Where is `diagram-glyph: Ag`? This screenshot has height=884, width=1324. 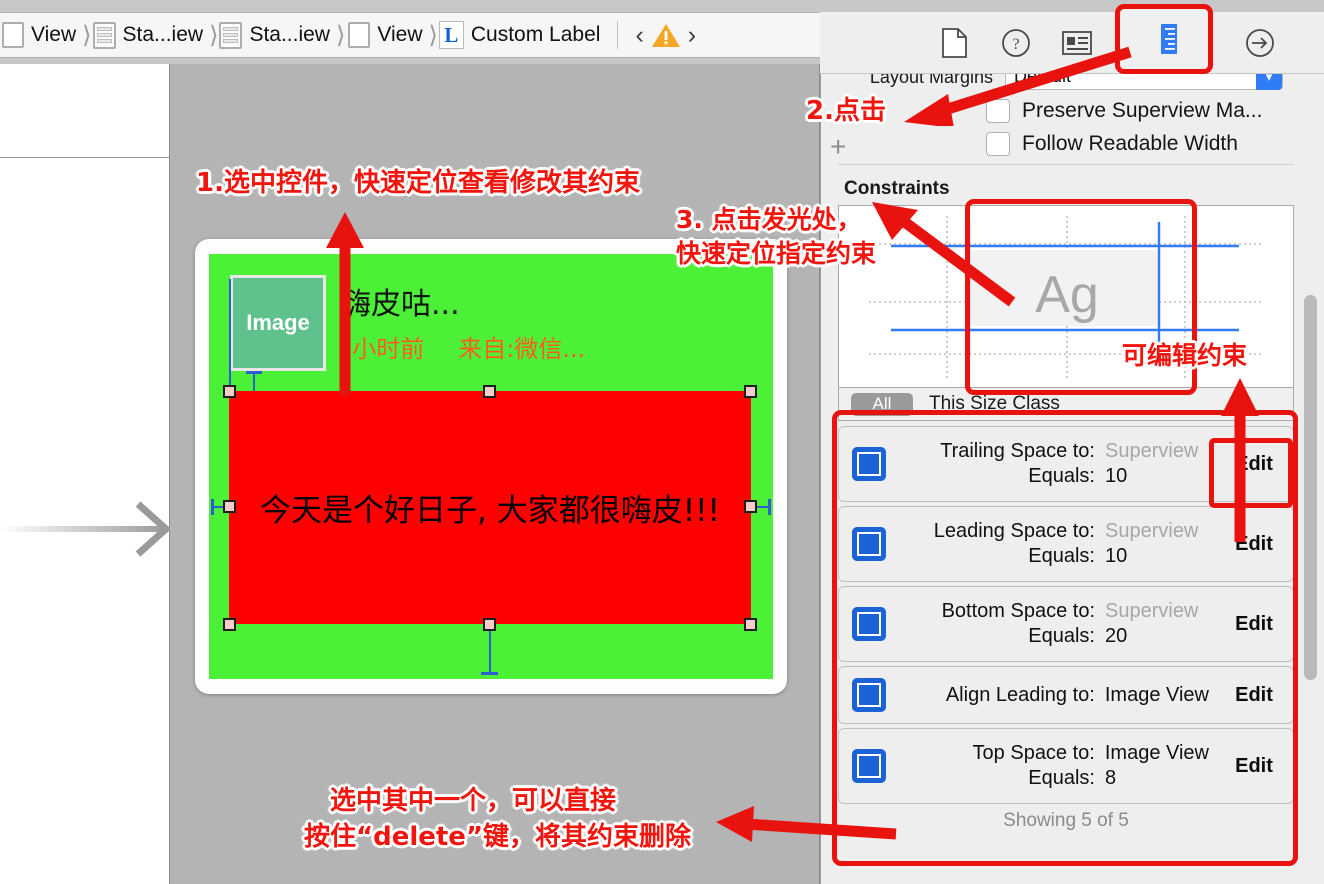
diagram-glyph: Ag is located at coordinates (1067, 295).